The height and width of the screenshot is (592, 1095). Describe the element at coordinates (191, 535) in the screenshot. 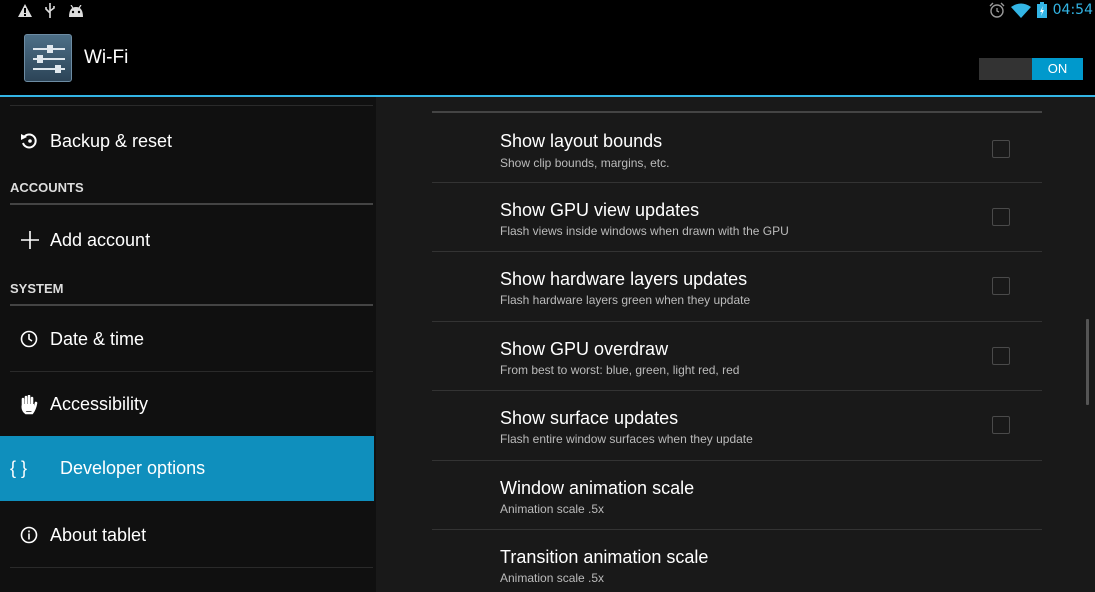

I see `sidebar-item-about-tablet: About tablet` at that location.